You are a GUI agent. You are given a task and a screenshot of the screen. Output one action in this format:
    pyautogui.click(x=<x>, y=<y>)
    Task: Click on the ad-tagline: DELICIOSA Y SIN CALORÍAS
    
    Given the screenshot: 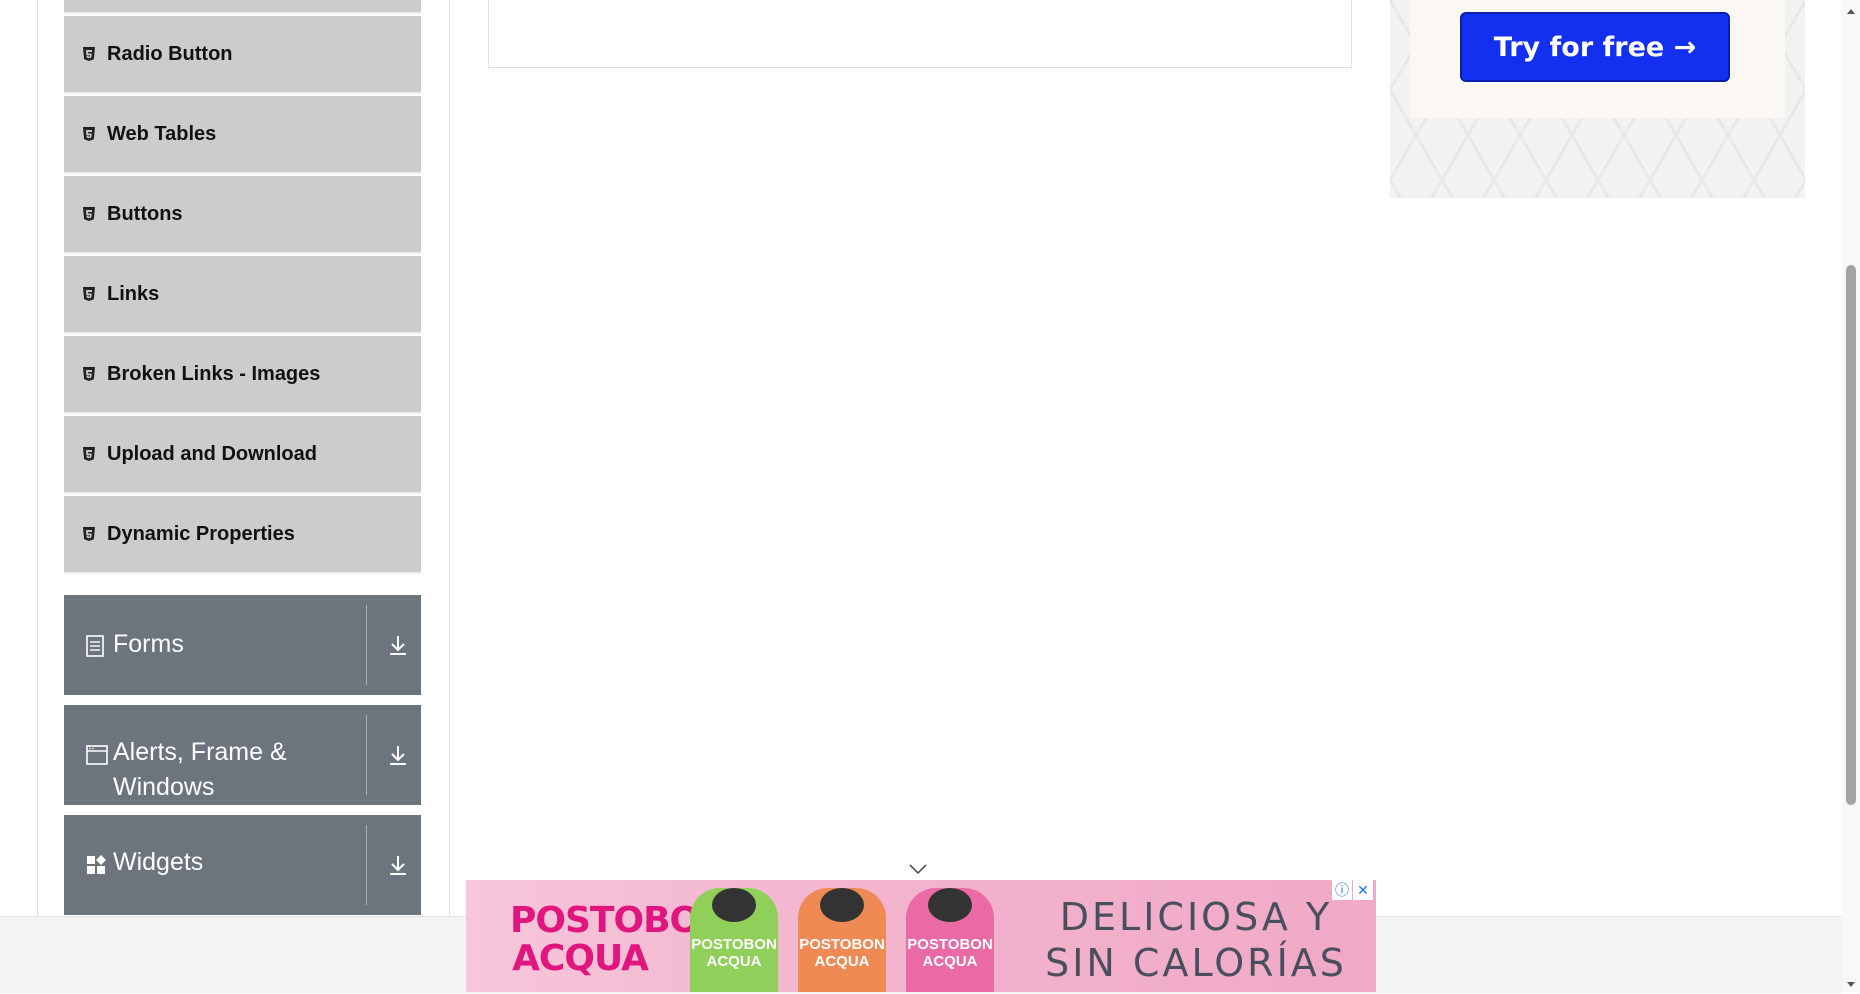 What is the action you would take?
    pyautogui.click(x=1196, y=940)
    